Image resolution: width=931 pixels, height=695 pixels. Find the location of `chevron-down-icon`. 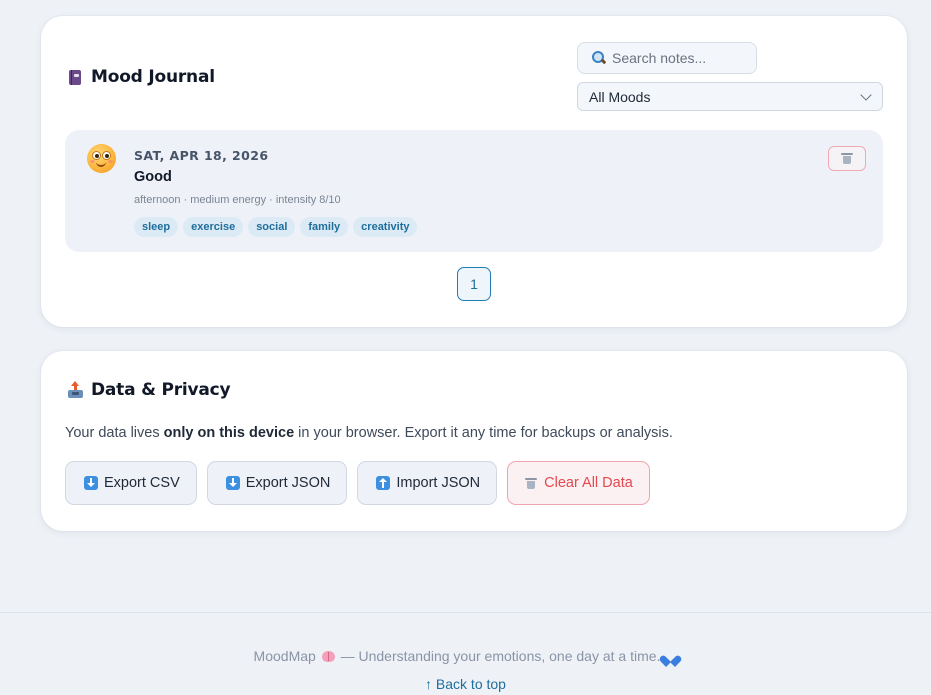

chevron-down-icon is located at coordinates (866, 94).